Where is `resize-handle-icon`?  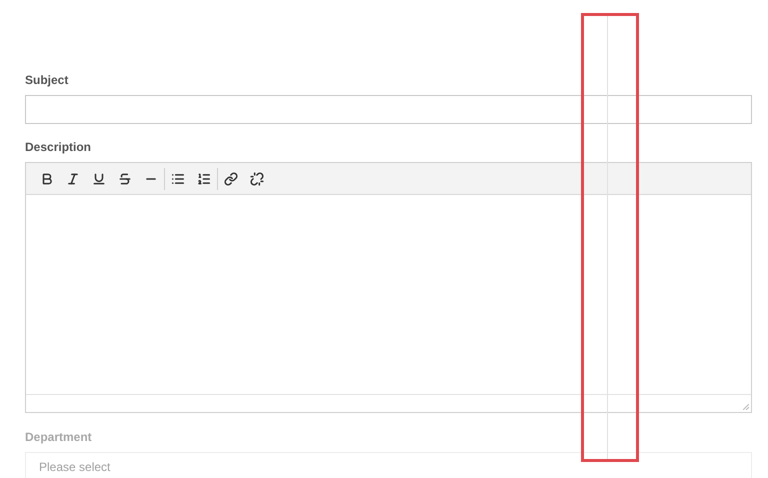
resize-handle-icon is located at coordinates (746, 407).